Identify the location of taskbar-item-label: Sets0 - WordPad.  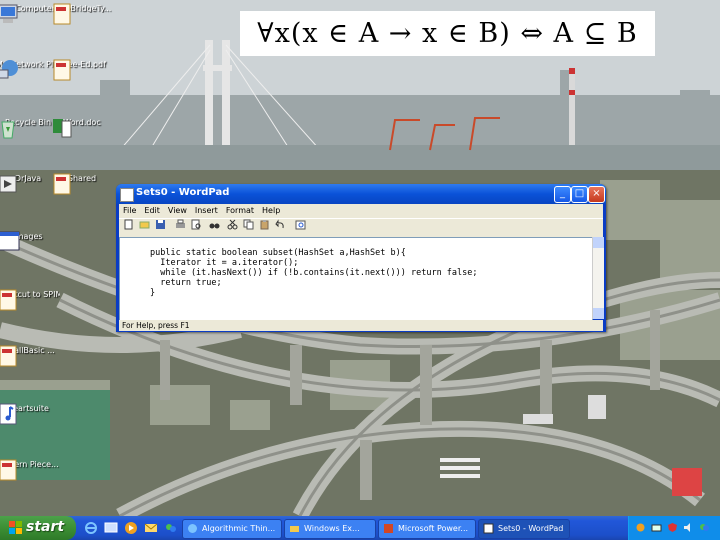
(531, 528).